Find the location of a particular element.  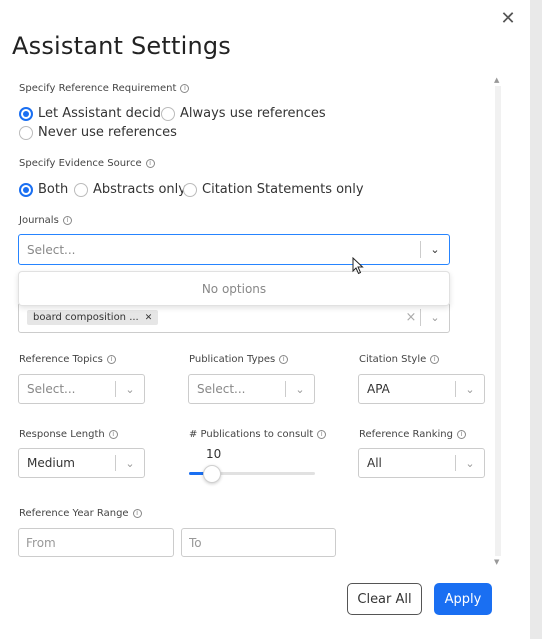

year-to-input is located at coordinates (258, 542).